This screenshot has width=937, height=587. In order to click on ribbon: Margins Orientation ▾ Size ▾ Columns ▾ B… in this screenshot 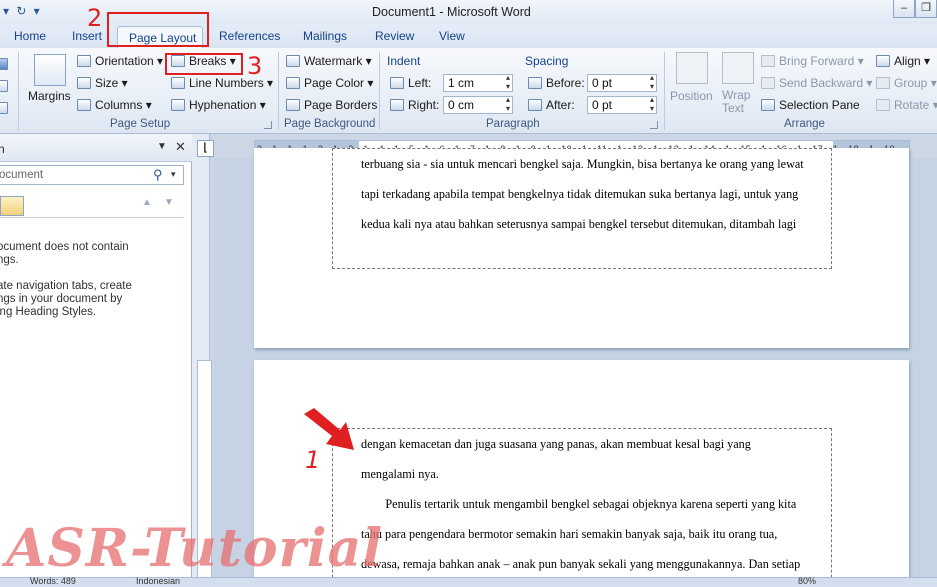, I will do `click(468, 91)`.